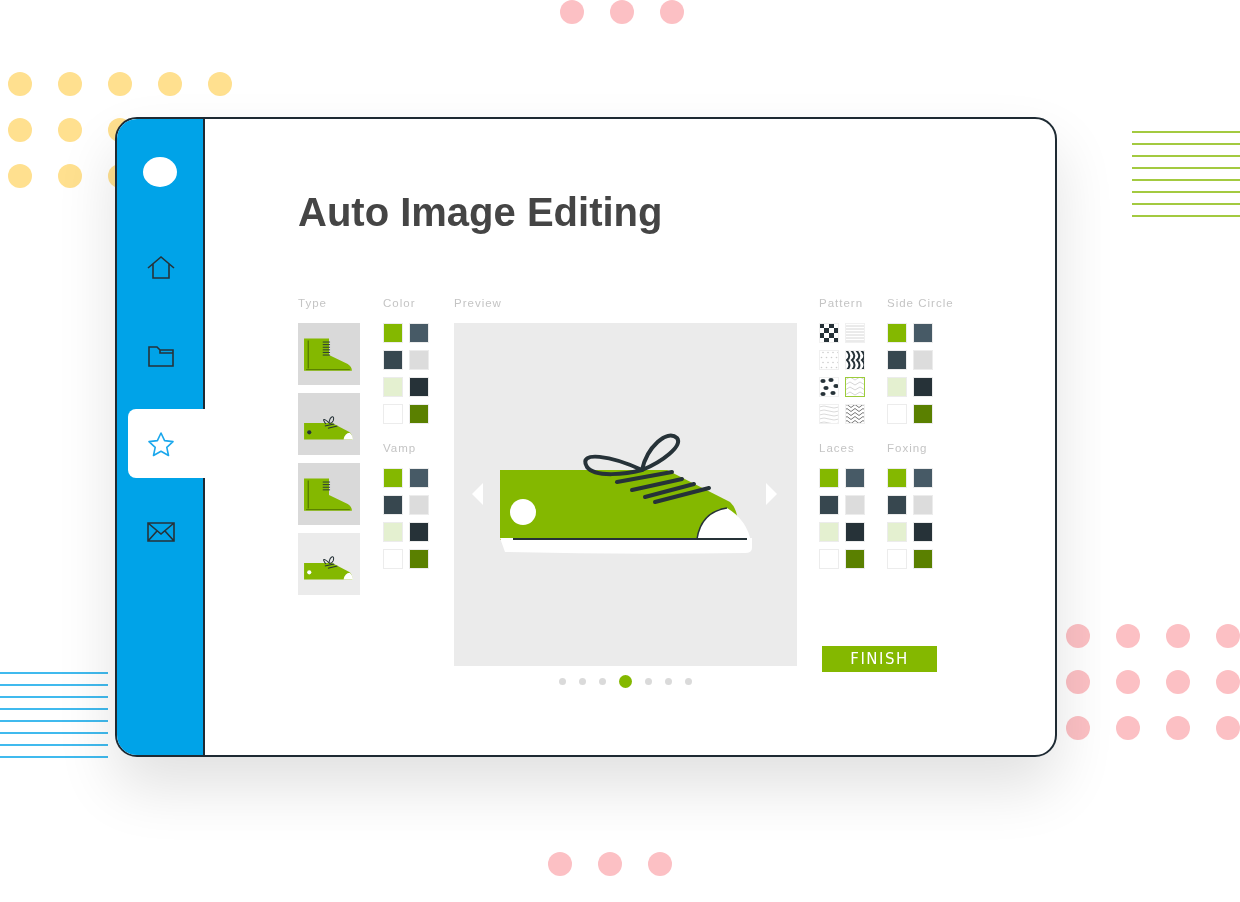 This screenshot has width=1240, height=902. Describe the element at coordinates (837, 448) in the screenshot. I see `section-label: Laces` at that location.